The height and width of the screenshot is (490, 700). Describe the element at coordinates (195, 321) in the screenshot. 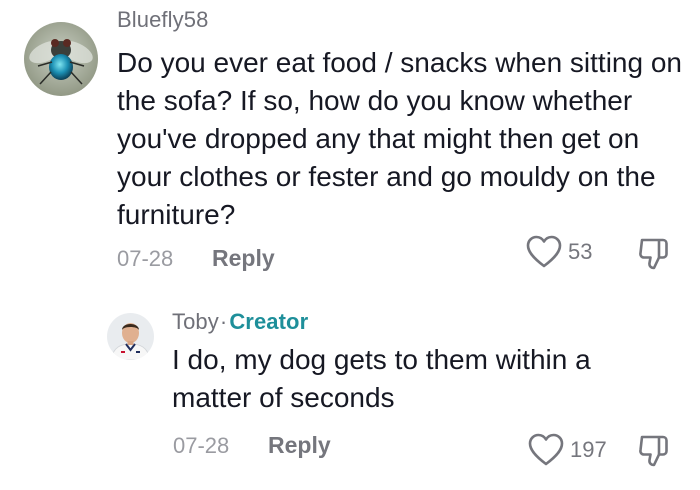

I see `username-text: Toby` at that location.